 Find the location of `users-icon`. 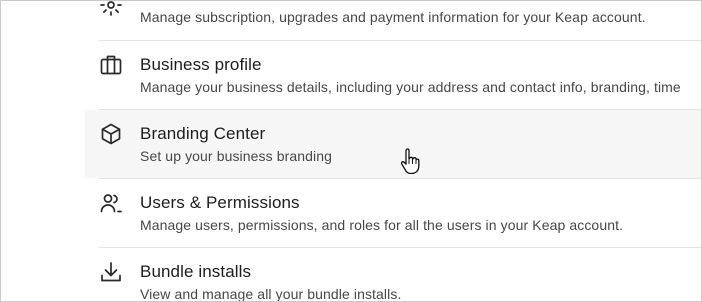

users-icon is located at coordinates (111, 203).